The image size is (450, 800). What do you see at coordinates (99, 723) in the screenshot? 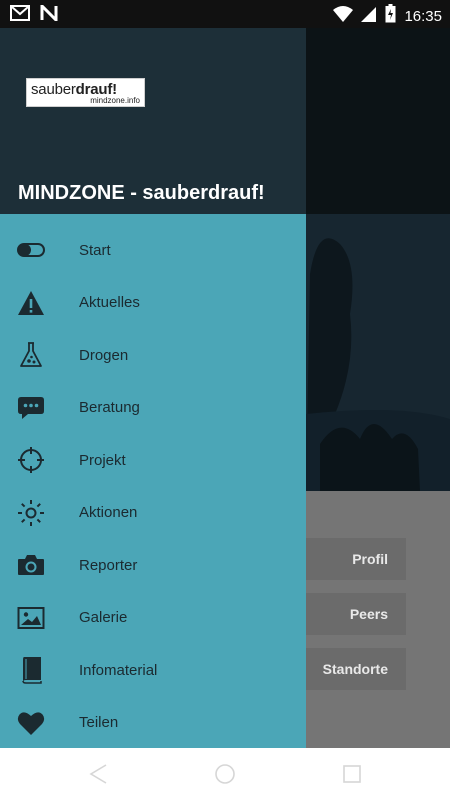
I see `menu-label: Teilen` at bounding box center [99, 723].